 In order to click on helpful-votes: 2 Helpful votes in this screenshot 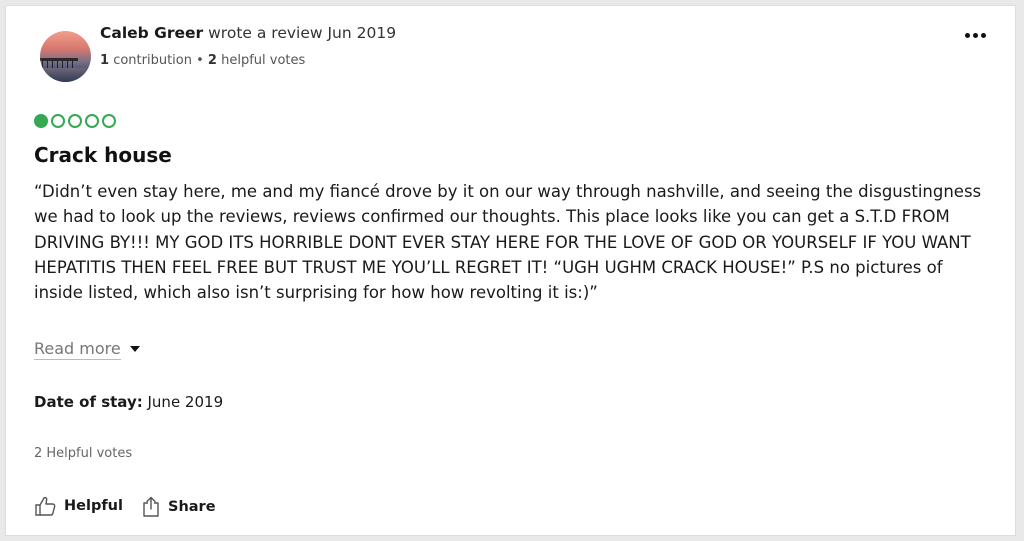, I will do `click(83, 453)`.